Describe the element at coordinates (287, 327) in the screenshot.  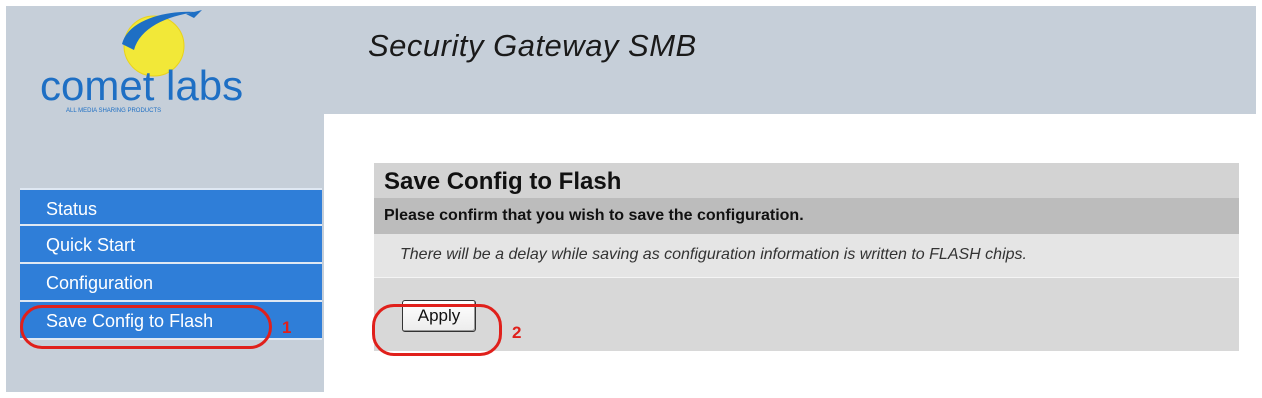
I see `annotation-number-1: 1` at that location.